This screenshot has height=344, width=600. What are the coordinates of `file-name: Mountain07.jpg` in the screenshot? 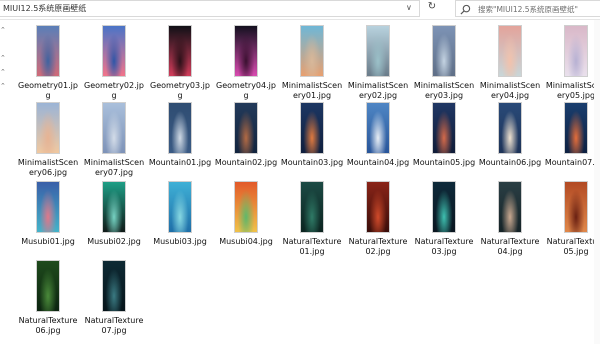 It's located at (571, 163).